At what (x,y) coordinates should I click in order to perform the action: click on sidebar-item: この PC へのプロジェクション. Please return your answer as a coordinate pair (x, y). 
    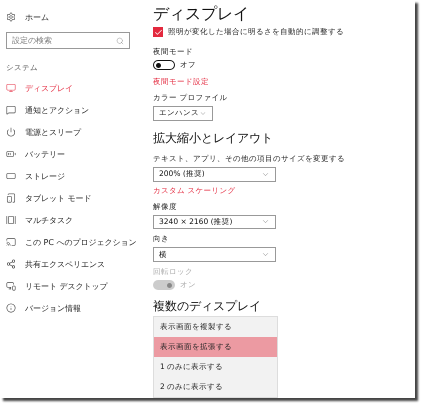
    Looking at the image, I should click on (76, 242).